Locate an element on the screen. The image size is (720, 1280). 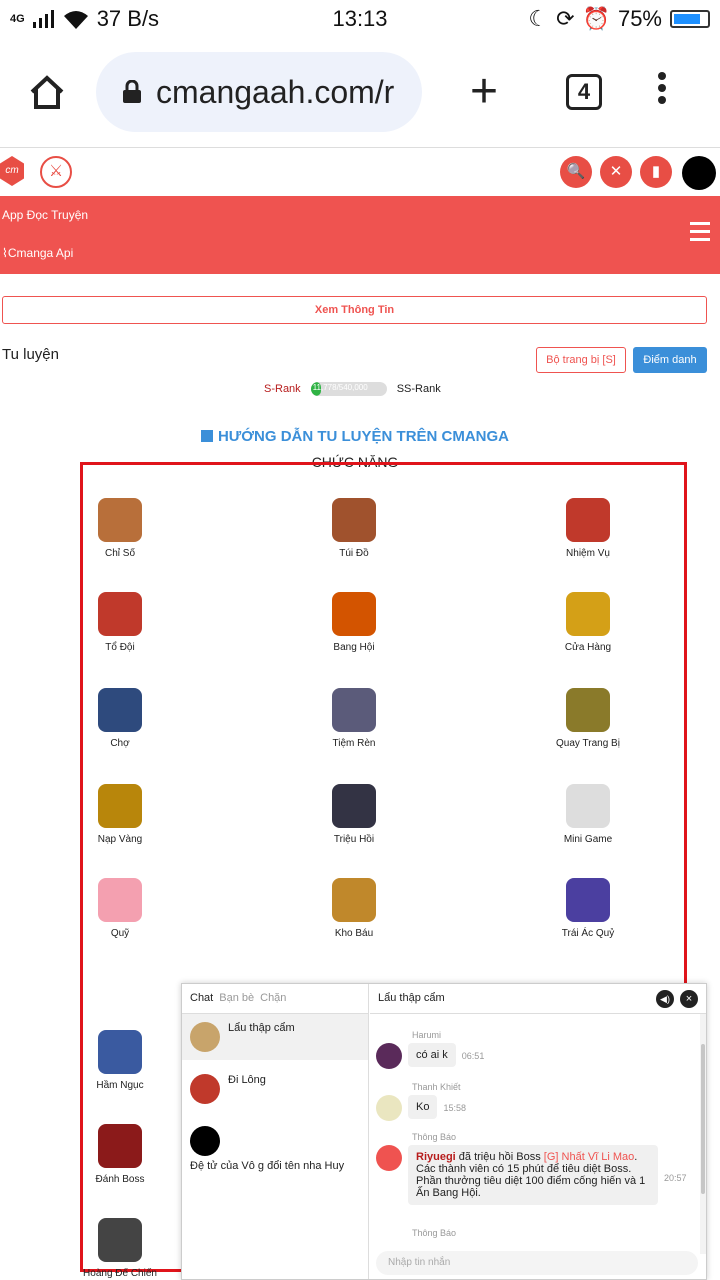
nav-link-api: ⌇Cmanga Api is located at coordinates (37, 253).